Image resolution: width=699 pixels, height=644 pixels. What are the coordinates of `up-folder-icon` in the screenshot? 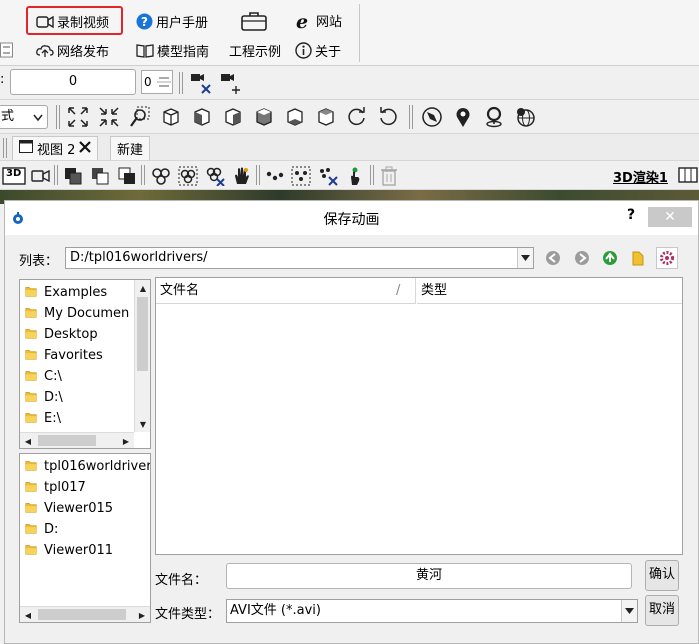 It's located at (610, 258).